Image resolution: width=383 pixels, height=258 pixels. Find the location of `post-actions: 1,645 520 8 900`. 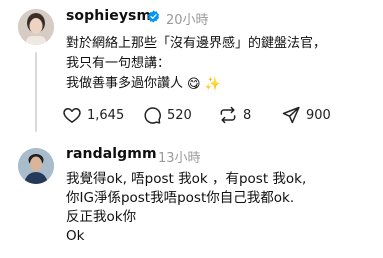

post-actions: 1,645 520 8 900 is located at coordinates (212, 115).